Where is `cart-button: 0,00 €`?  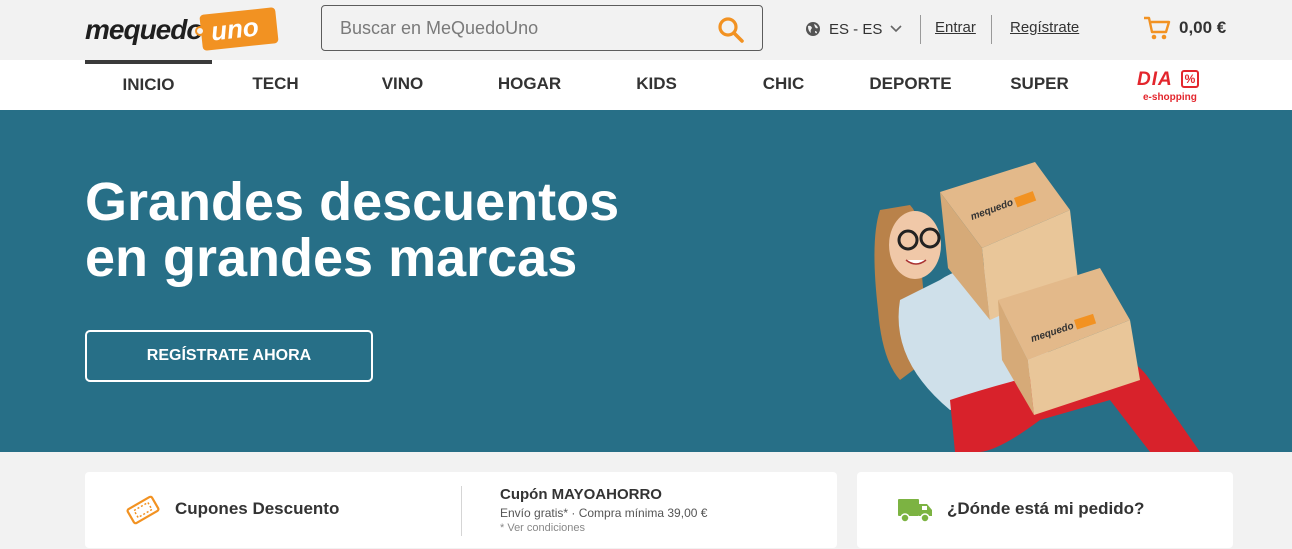
cart-button: 0,00 € is located at coordinates (1184, 28).